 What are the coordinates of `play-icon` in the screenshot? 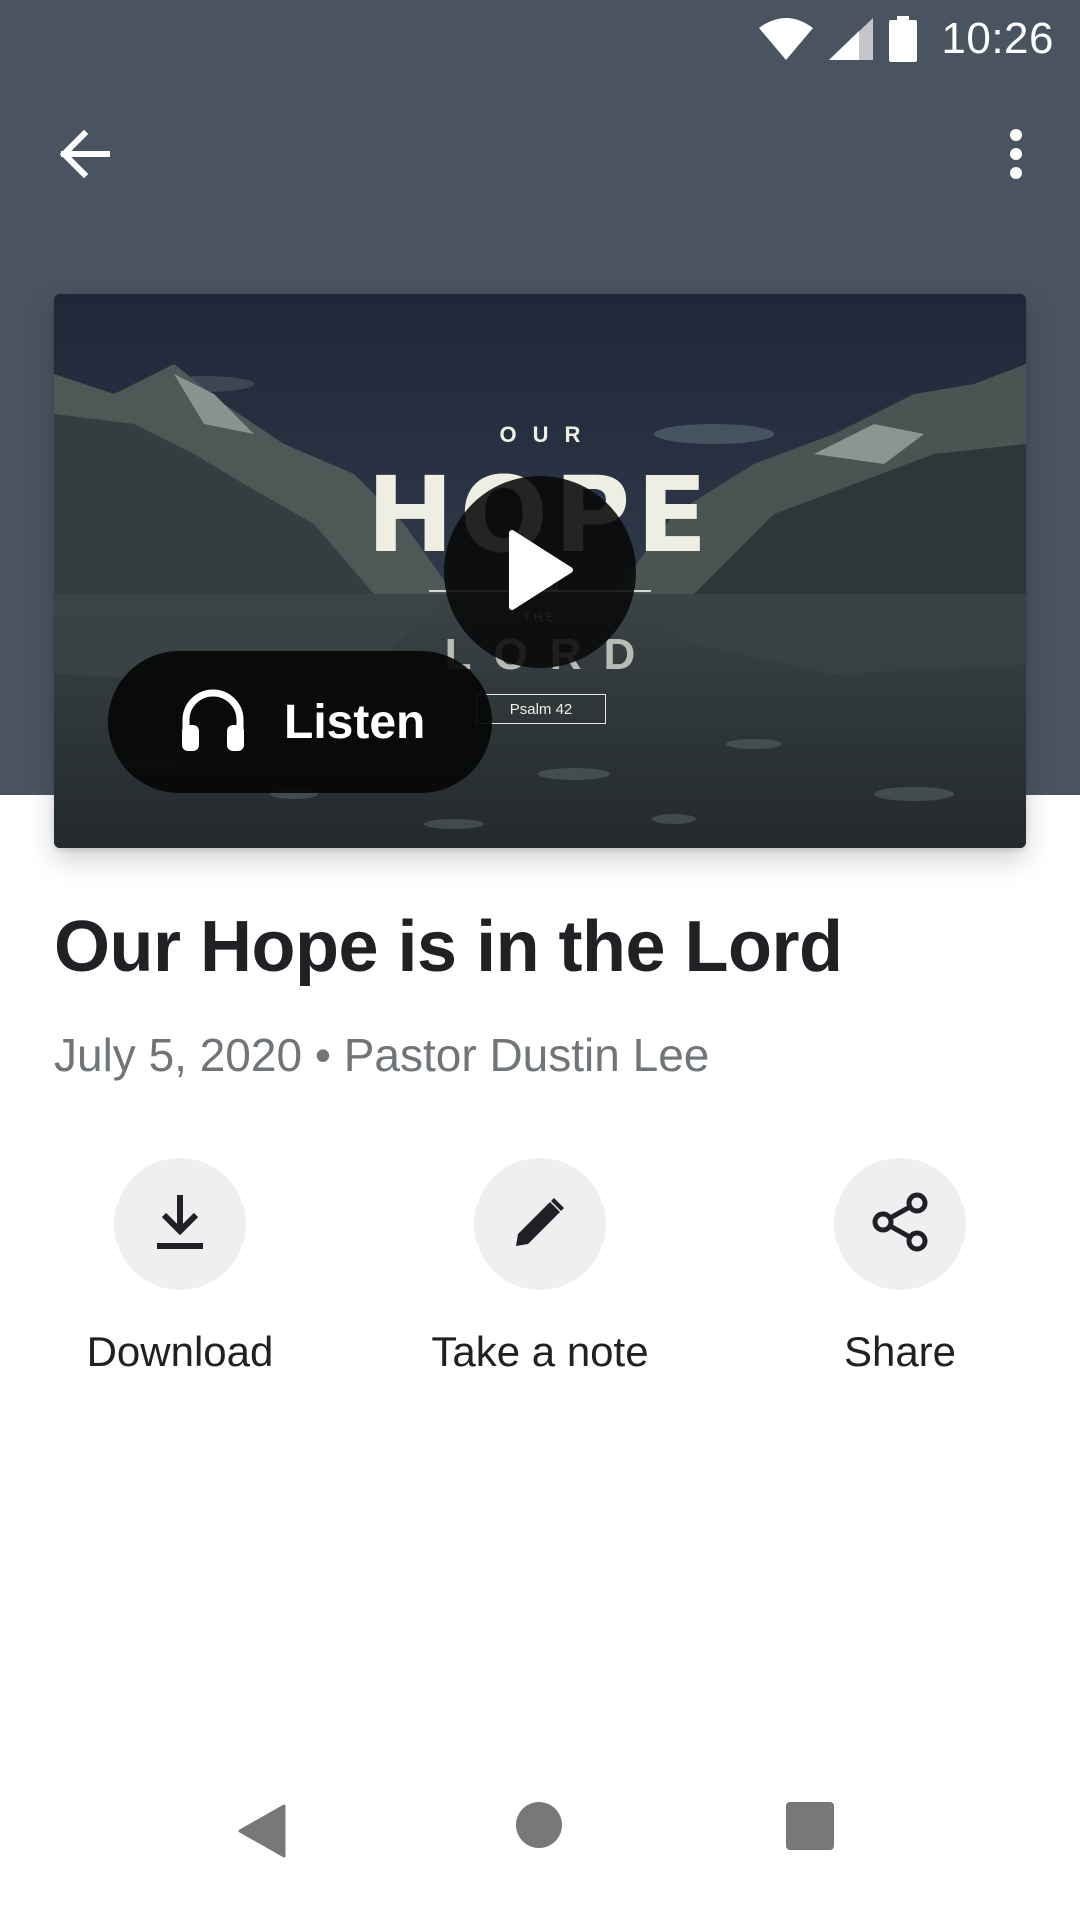 It's located at (540, 572).